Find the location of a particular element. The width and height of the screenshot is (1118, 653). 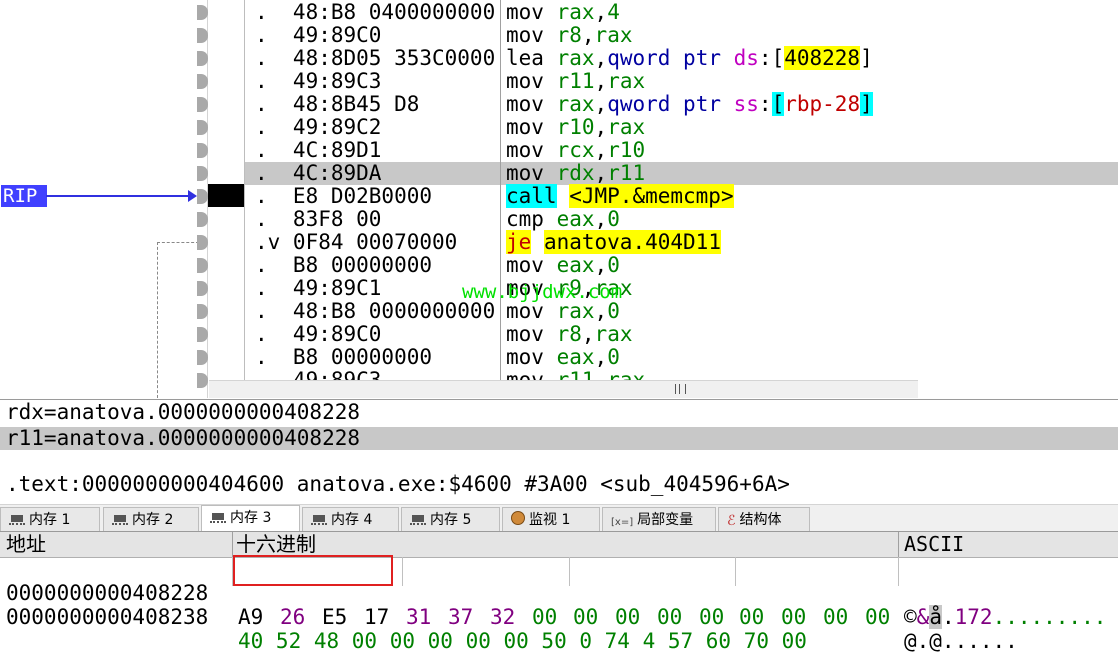

tab-label: 内存 4 is located at coordinates (352, 520).